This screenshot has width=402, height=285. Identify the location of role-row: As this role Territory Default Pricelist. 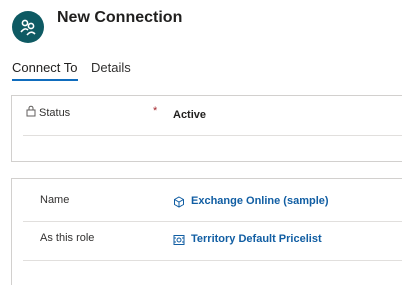
(212, 241).